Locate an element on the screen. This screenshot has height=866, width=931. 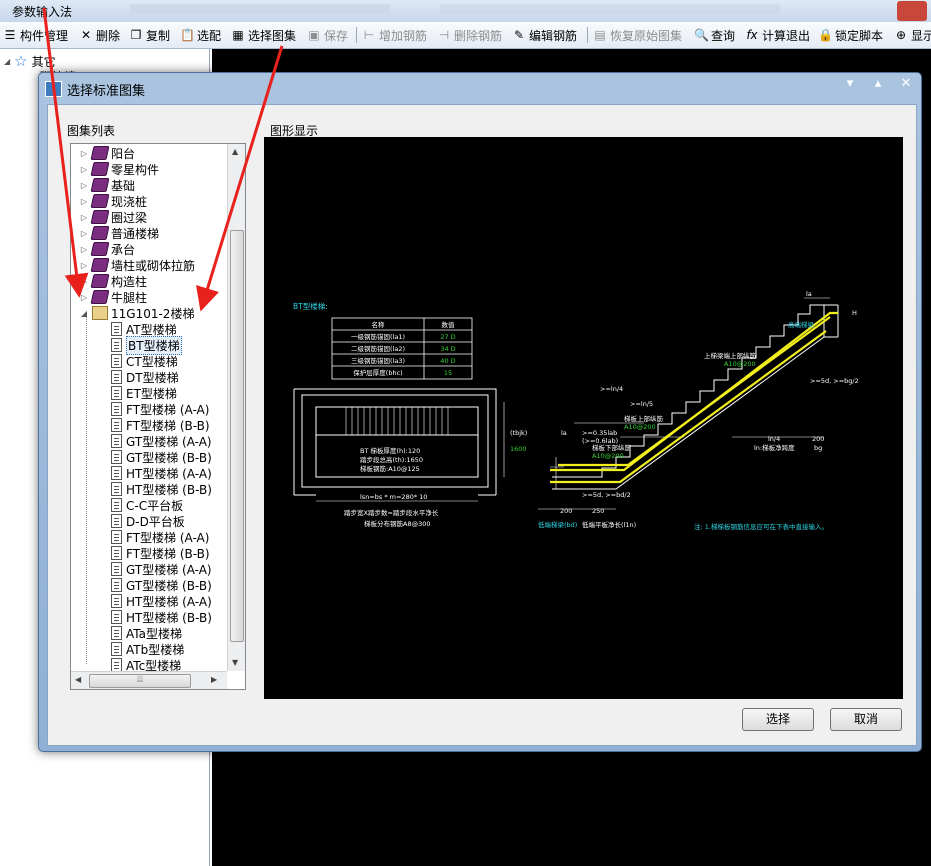
app-close-button is located at coordinates (912, 11).